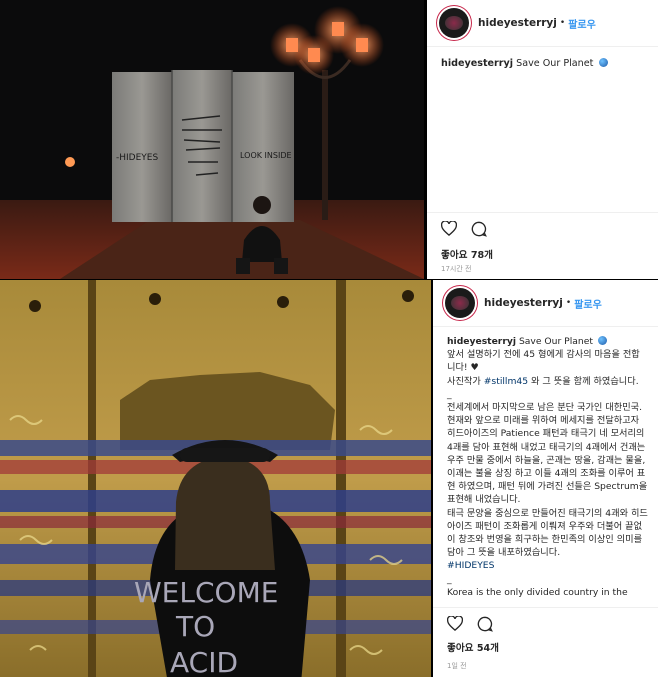  What do you see at coordinates (457, 666) in the screenshot?
I see `post-time: 1일 전` at bounding box center [457, 666].